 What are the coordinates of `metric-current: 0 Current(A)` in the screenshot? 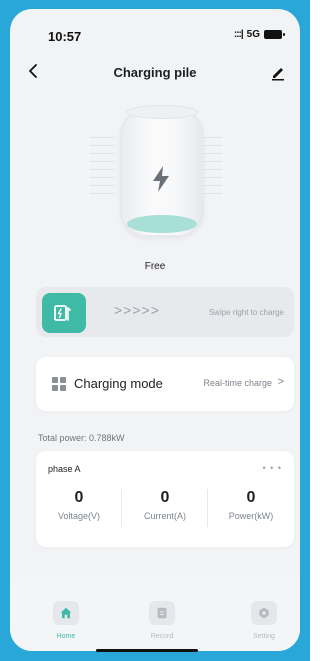 It's located at (165, 505).